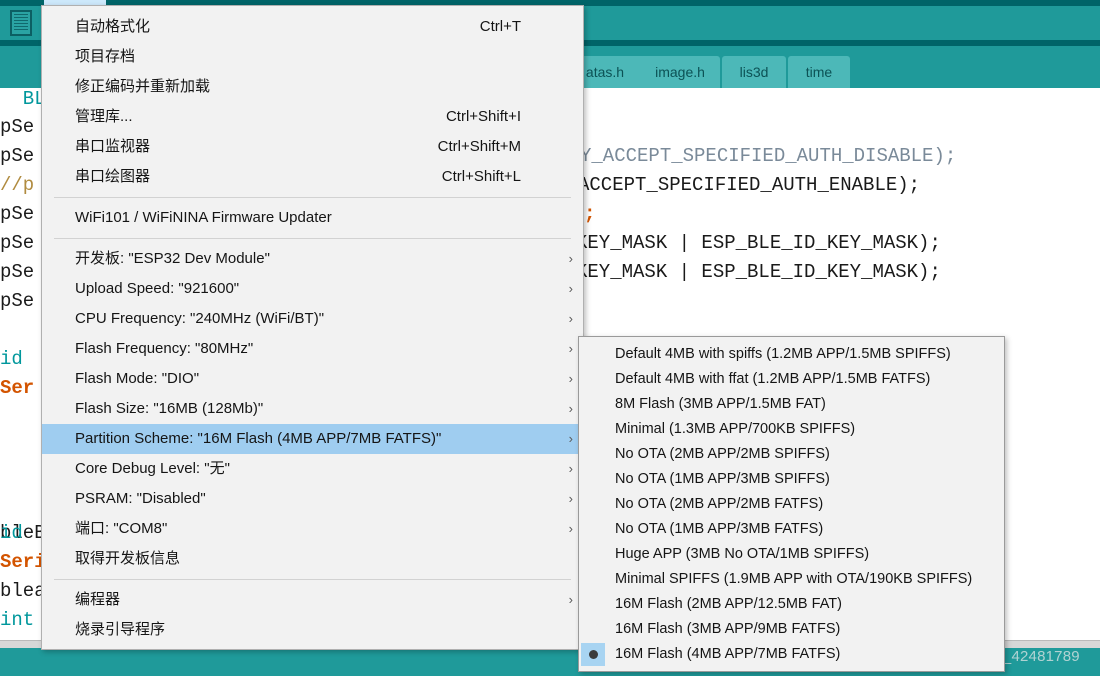 The image size is (1100, 676). Describe the element at coordinates (140, 498) in the screenshot. I see `menu-item-label: PSRAM: "Disabled"` at that location.